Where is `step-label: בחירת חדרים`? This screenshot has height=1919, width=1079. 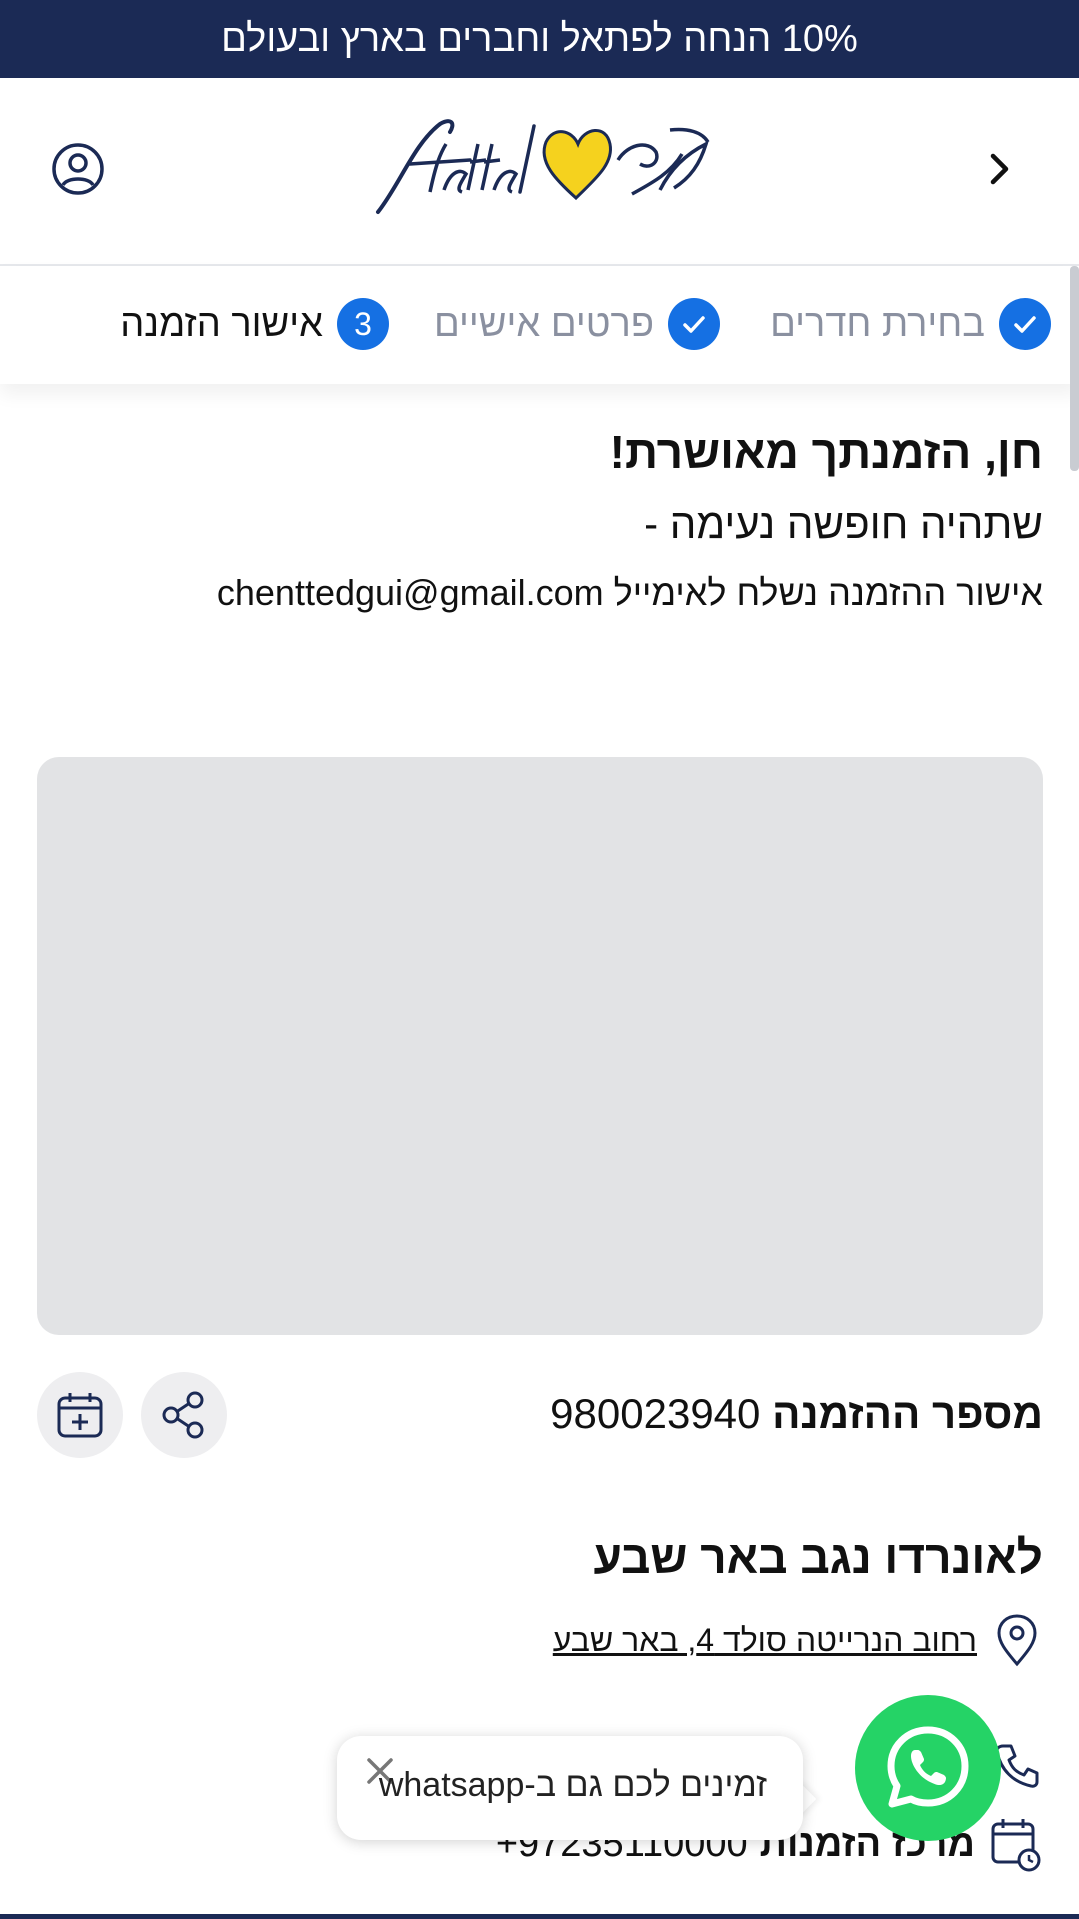
step-label: בחירת חדרים is located at coordinates (877, 323).